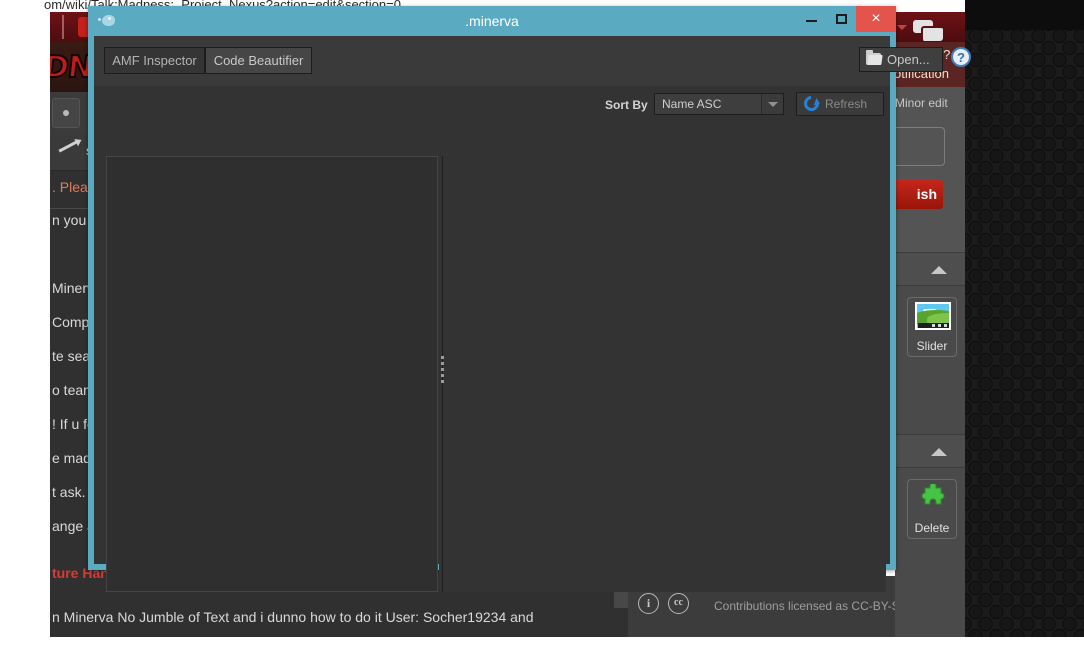  I want to click on help-button: ?, so click(961, 57).